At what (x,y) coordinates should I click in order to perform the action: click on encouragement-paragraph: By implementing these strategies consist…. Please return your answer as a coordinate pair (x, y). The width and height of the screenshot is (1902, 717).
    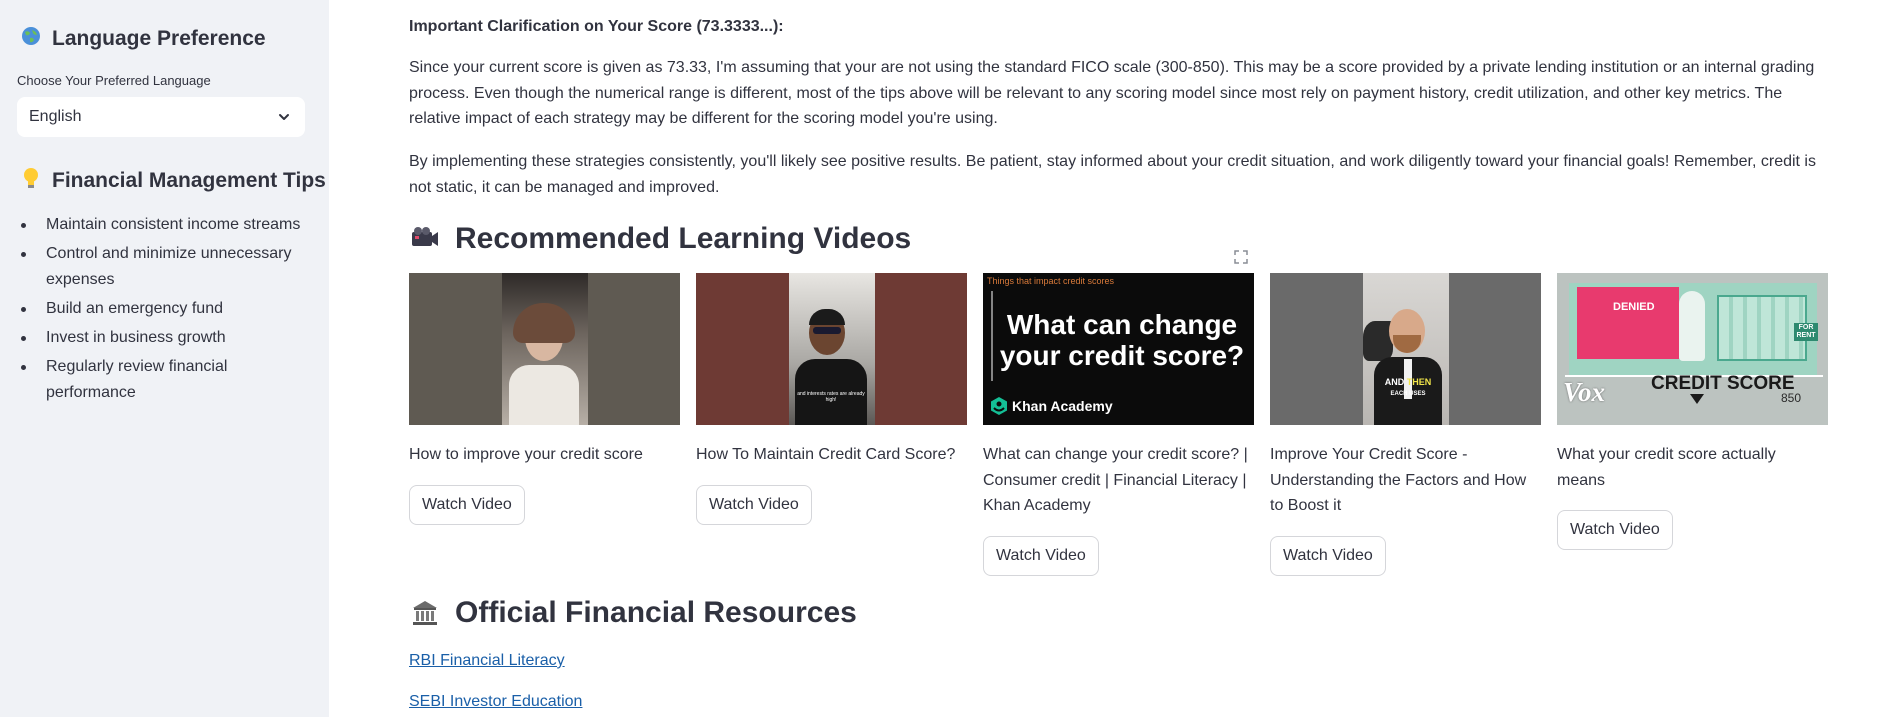
    Looking at the image, I should click on (1112, 174).